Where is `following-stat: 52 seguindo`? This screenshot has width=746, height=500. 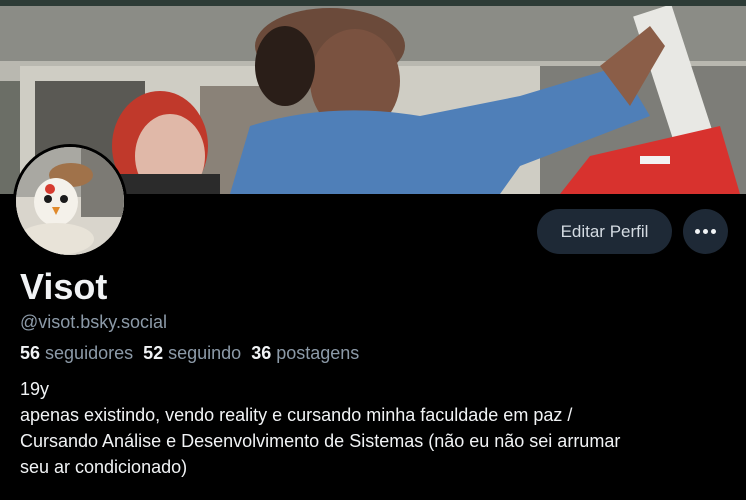 following-stat: 52 seguindo is located at coordinates (192, 353).